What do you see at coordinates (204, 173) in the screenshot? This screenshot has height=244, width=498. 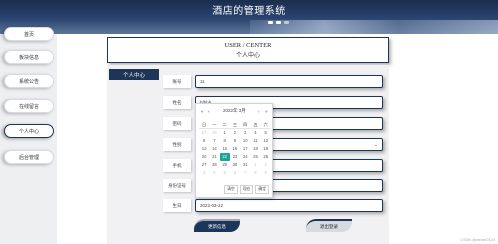 I see `calendar-day-outside: 3` at bounding box center [204, 173].